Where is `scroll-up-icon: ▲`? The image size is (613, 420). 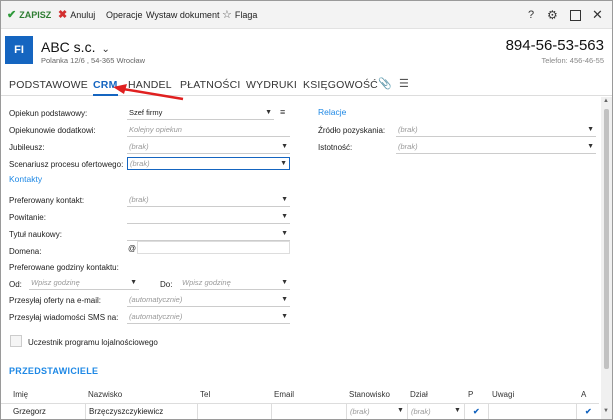
scroll-up-icon: ▲ is located at coordinates (606, 101).